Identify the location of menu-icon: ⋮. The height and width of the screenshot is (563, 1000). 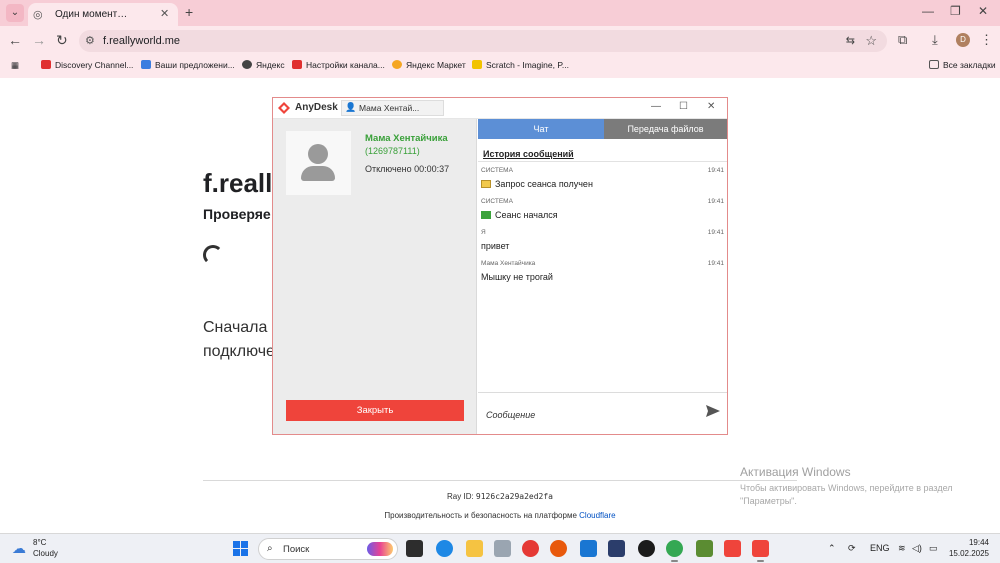
(986, 40).